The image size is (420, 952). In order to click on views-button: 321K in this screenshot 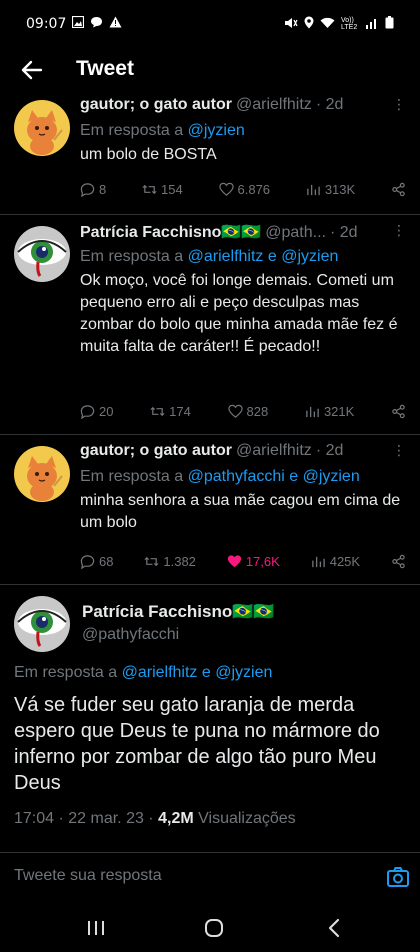, I will do `click(329, 411)`.